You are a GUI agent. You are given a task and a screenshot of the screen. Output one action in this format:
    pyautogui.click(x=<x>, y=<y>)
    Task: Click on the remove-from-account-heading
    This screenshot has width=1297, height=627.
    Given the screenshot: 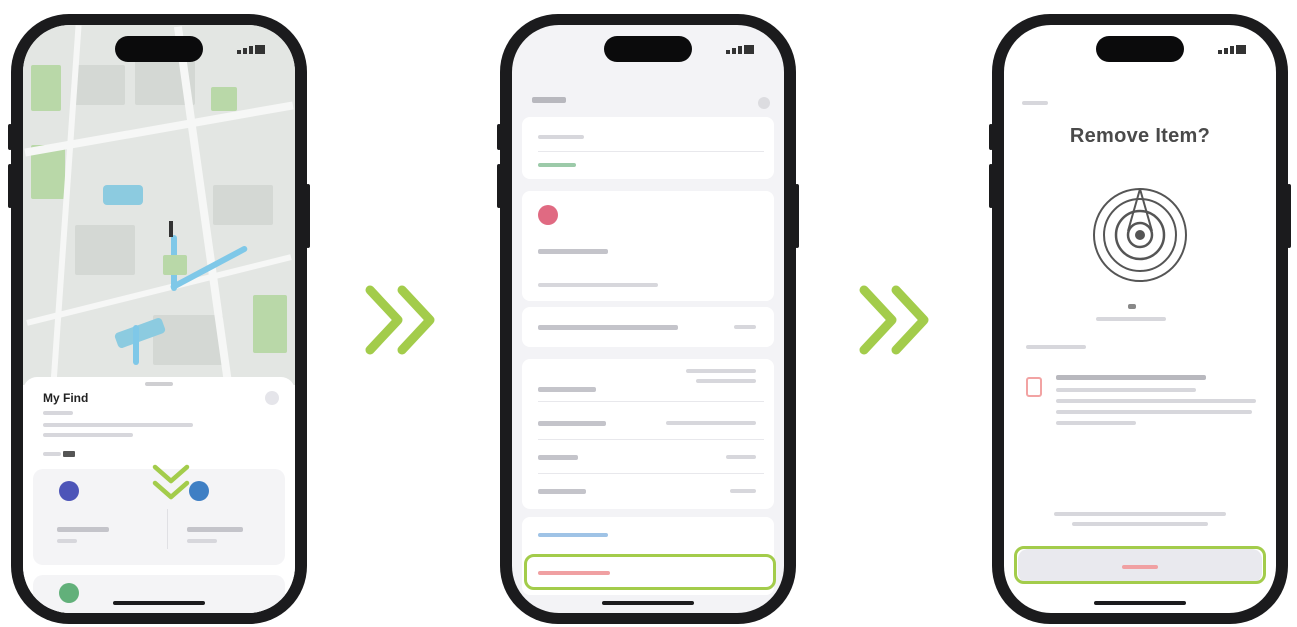 What is the action you would take?
    pyautogui.click(x=1131, y=377)
    